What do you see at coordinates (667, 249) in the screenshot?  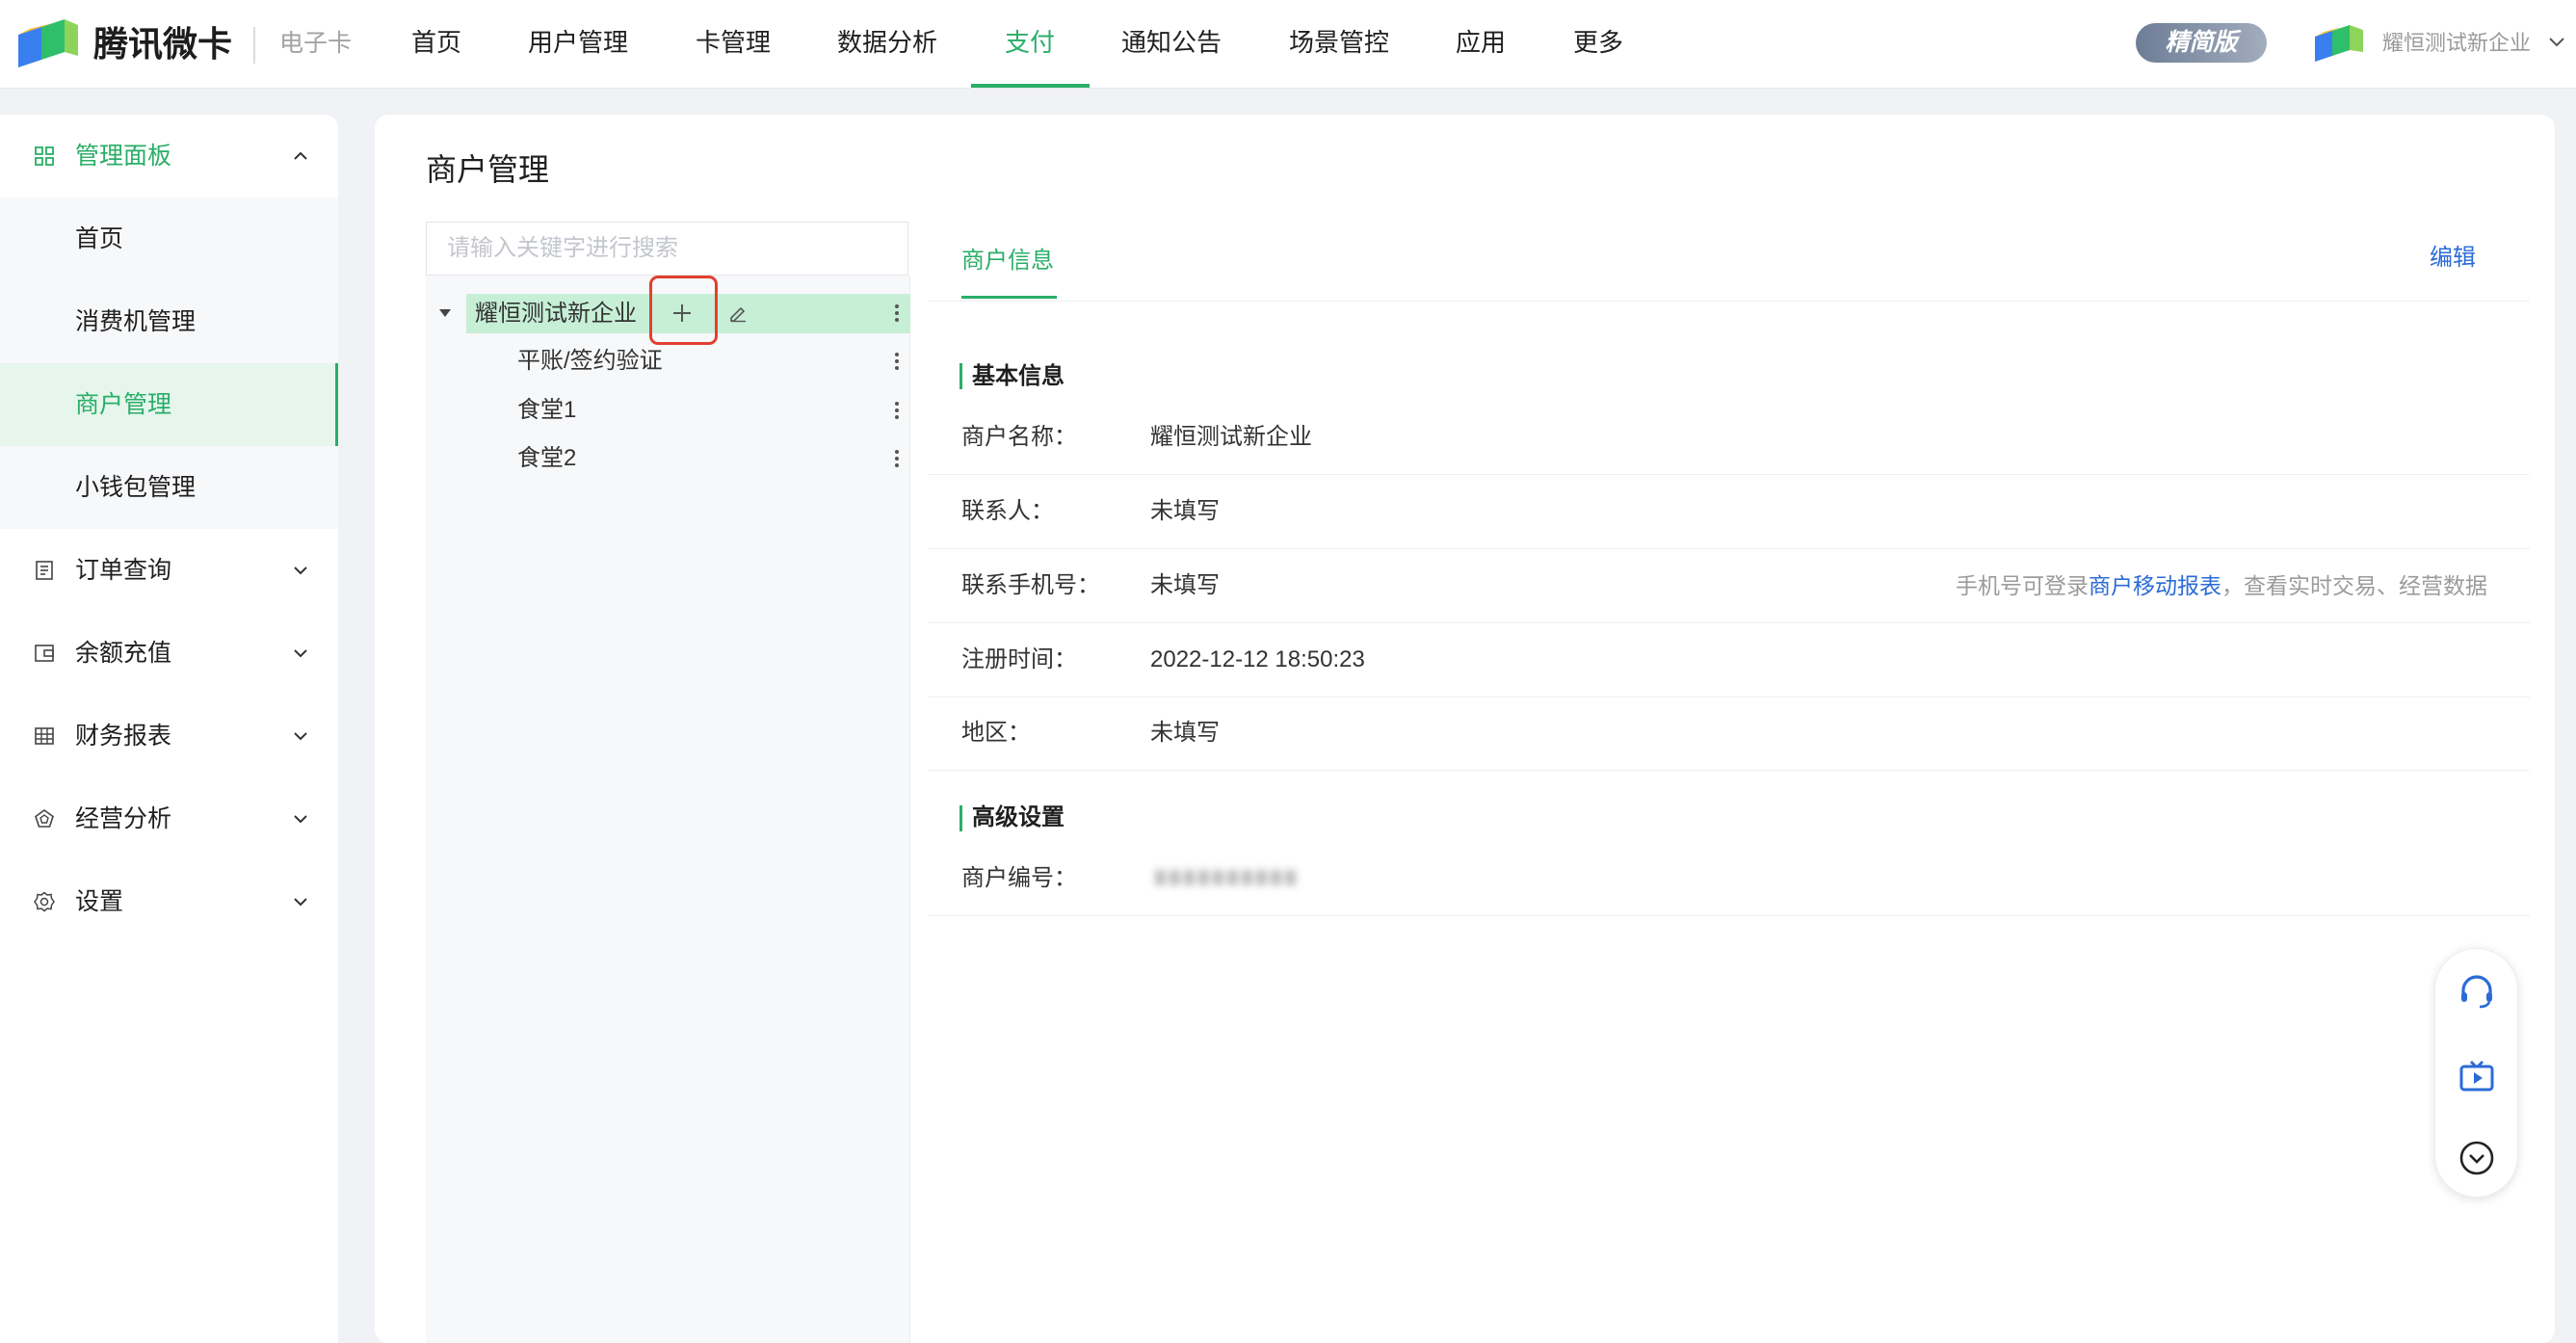 I see `tree-search-input` at bounding box center [667, 249].